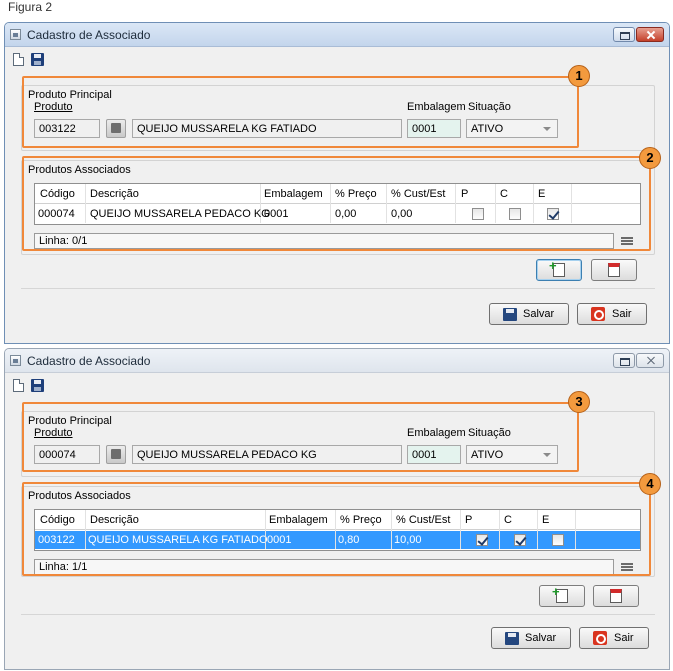 This screenshot has width=673, height=671. What do you see at coordinates (650, 158) in the screenshot?
I see `callout-badge-2: 2` at bounding box center [650, 158].